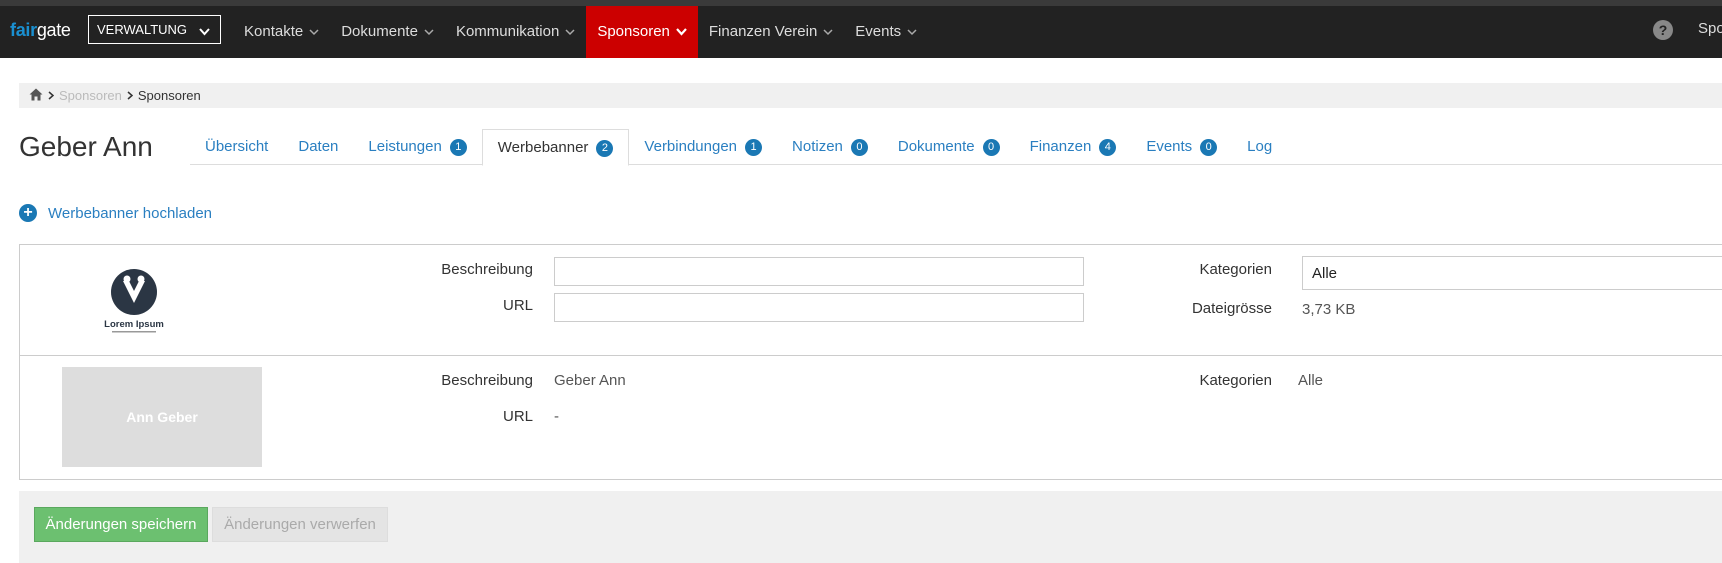 The width and height of the screenshot is (1722, 563). What do you see at coordinates (703, 147) in the screenshot?
I see `tab-verbindungen: Verbindungen 1` at bounding box center [703, 147].